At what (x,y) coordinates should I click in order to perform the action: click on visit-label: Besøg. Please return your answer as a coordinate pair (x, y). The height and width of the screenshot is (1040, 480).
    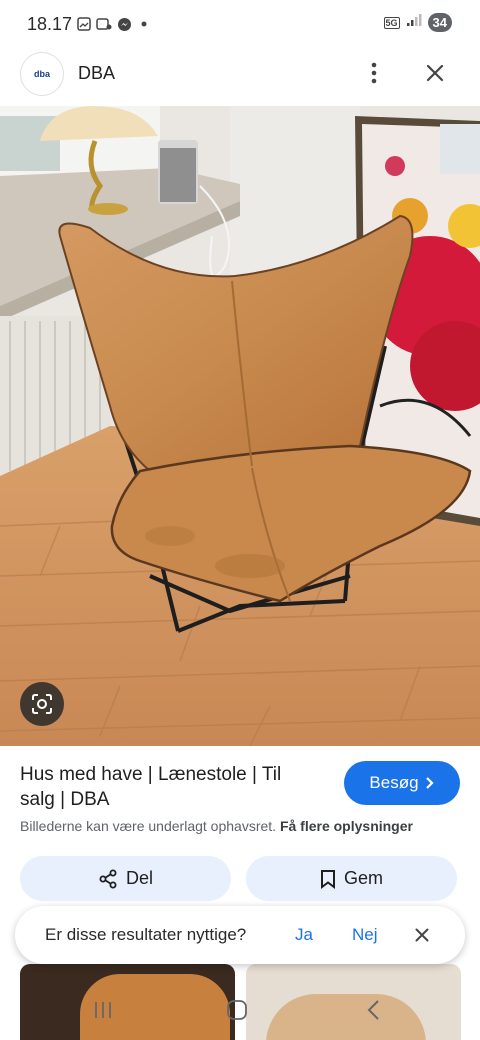
    Looking at the image, I should click on (394, 782).